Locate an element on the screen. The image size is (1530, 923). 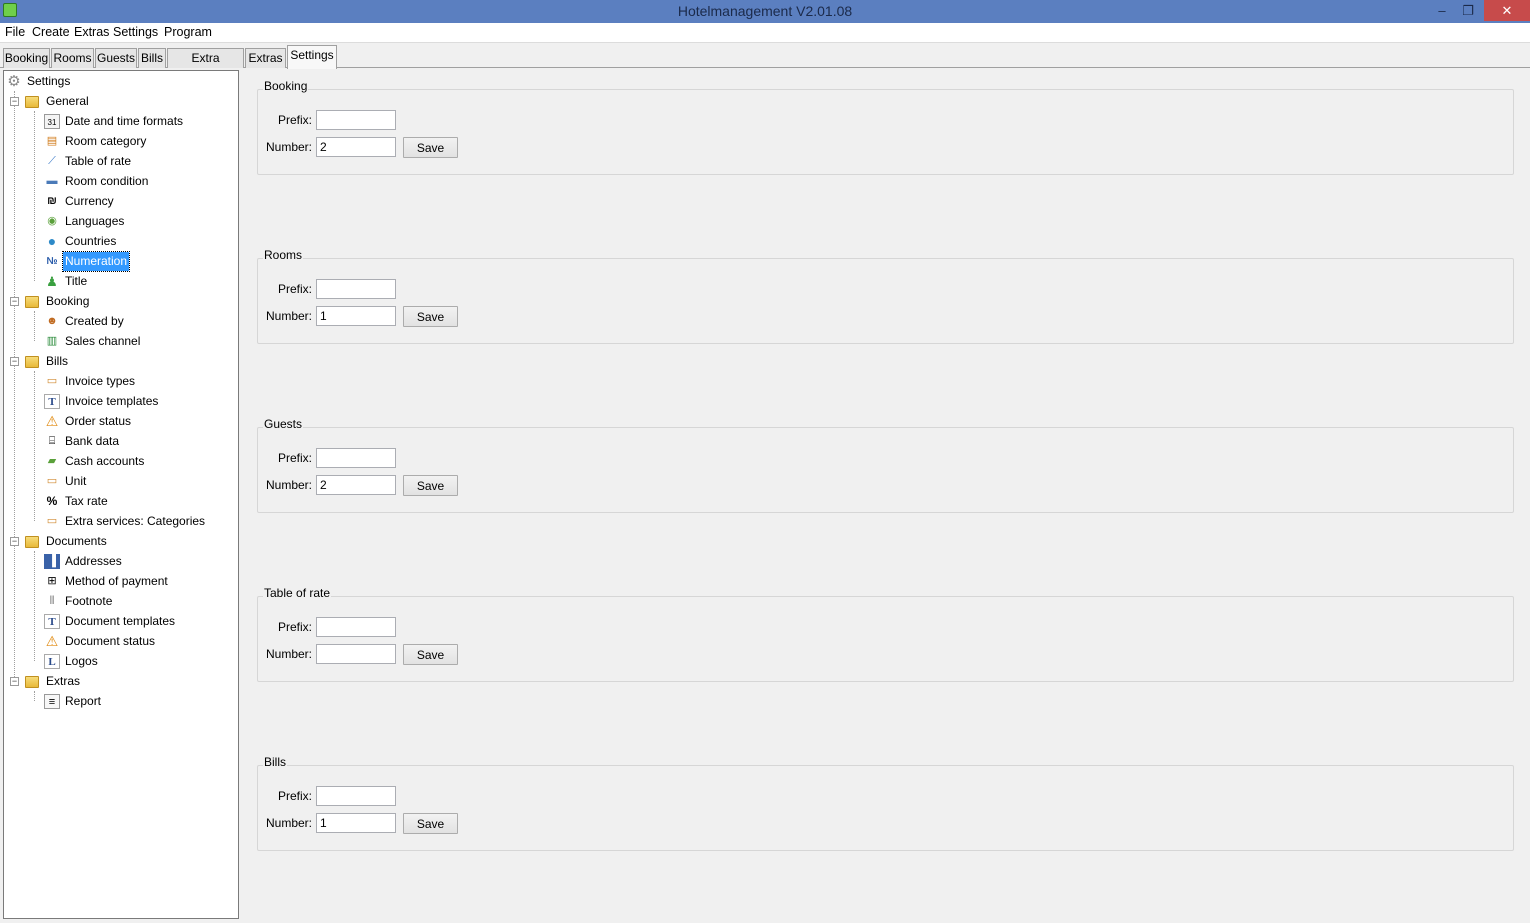
bills-save-button: Save is located at coordinates (430, 823).